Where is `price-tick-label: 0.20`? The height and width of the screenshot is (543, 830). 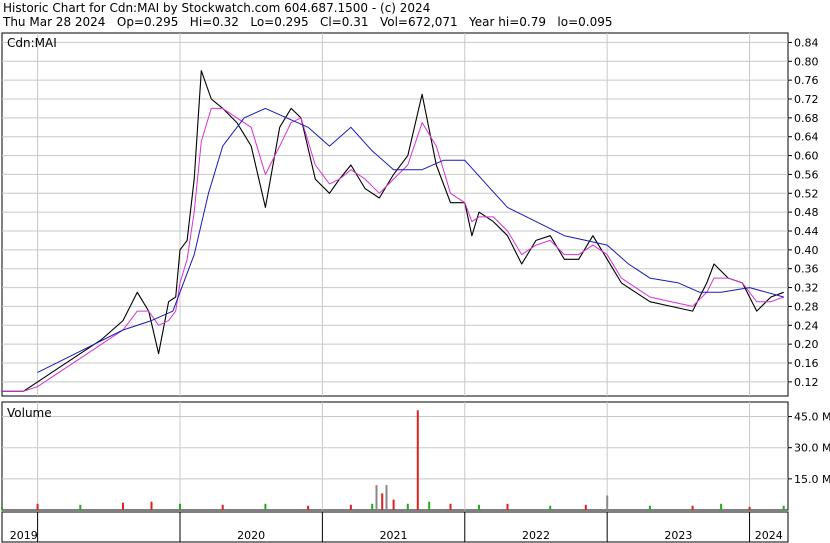 price-tick-label: 0.20 is located at coordinates (806, 344).